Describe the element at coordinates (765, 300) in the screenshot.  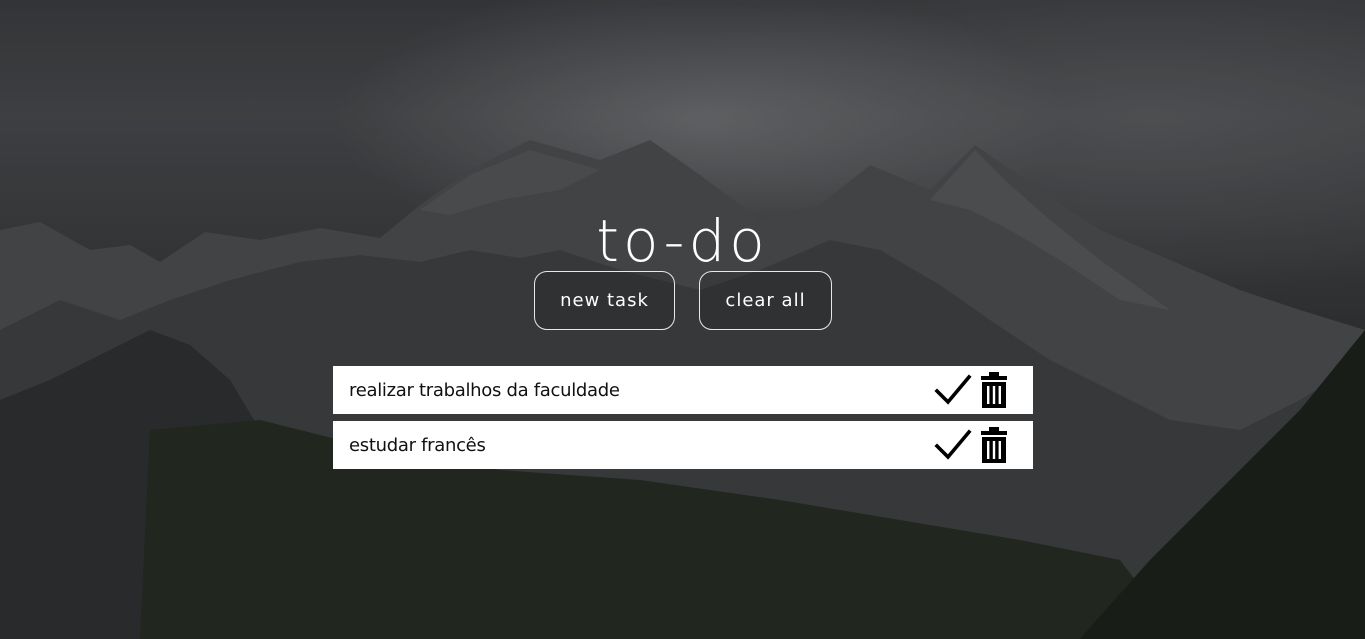
I see `clear-all-button: clear all` at that location.